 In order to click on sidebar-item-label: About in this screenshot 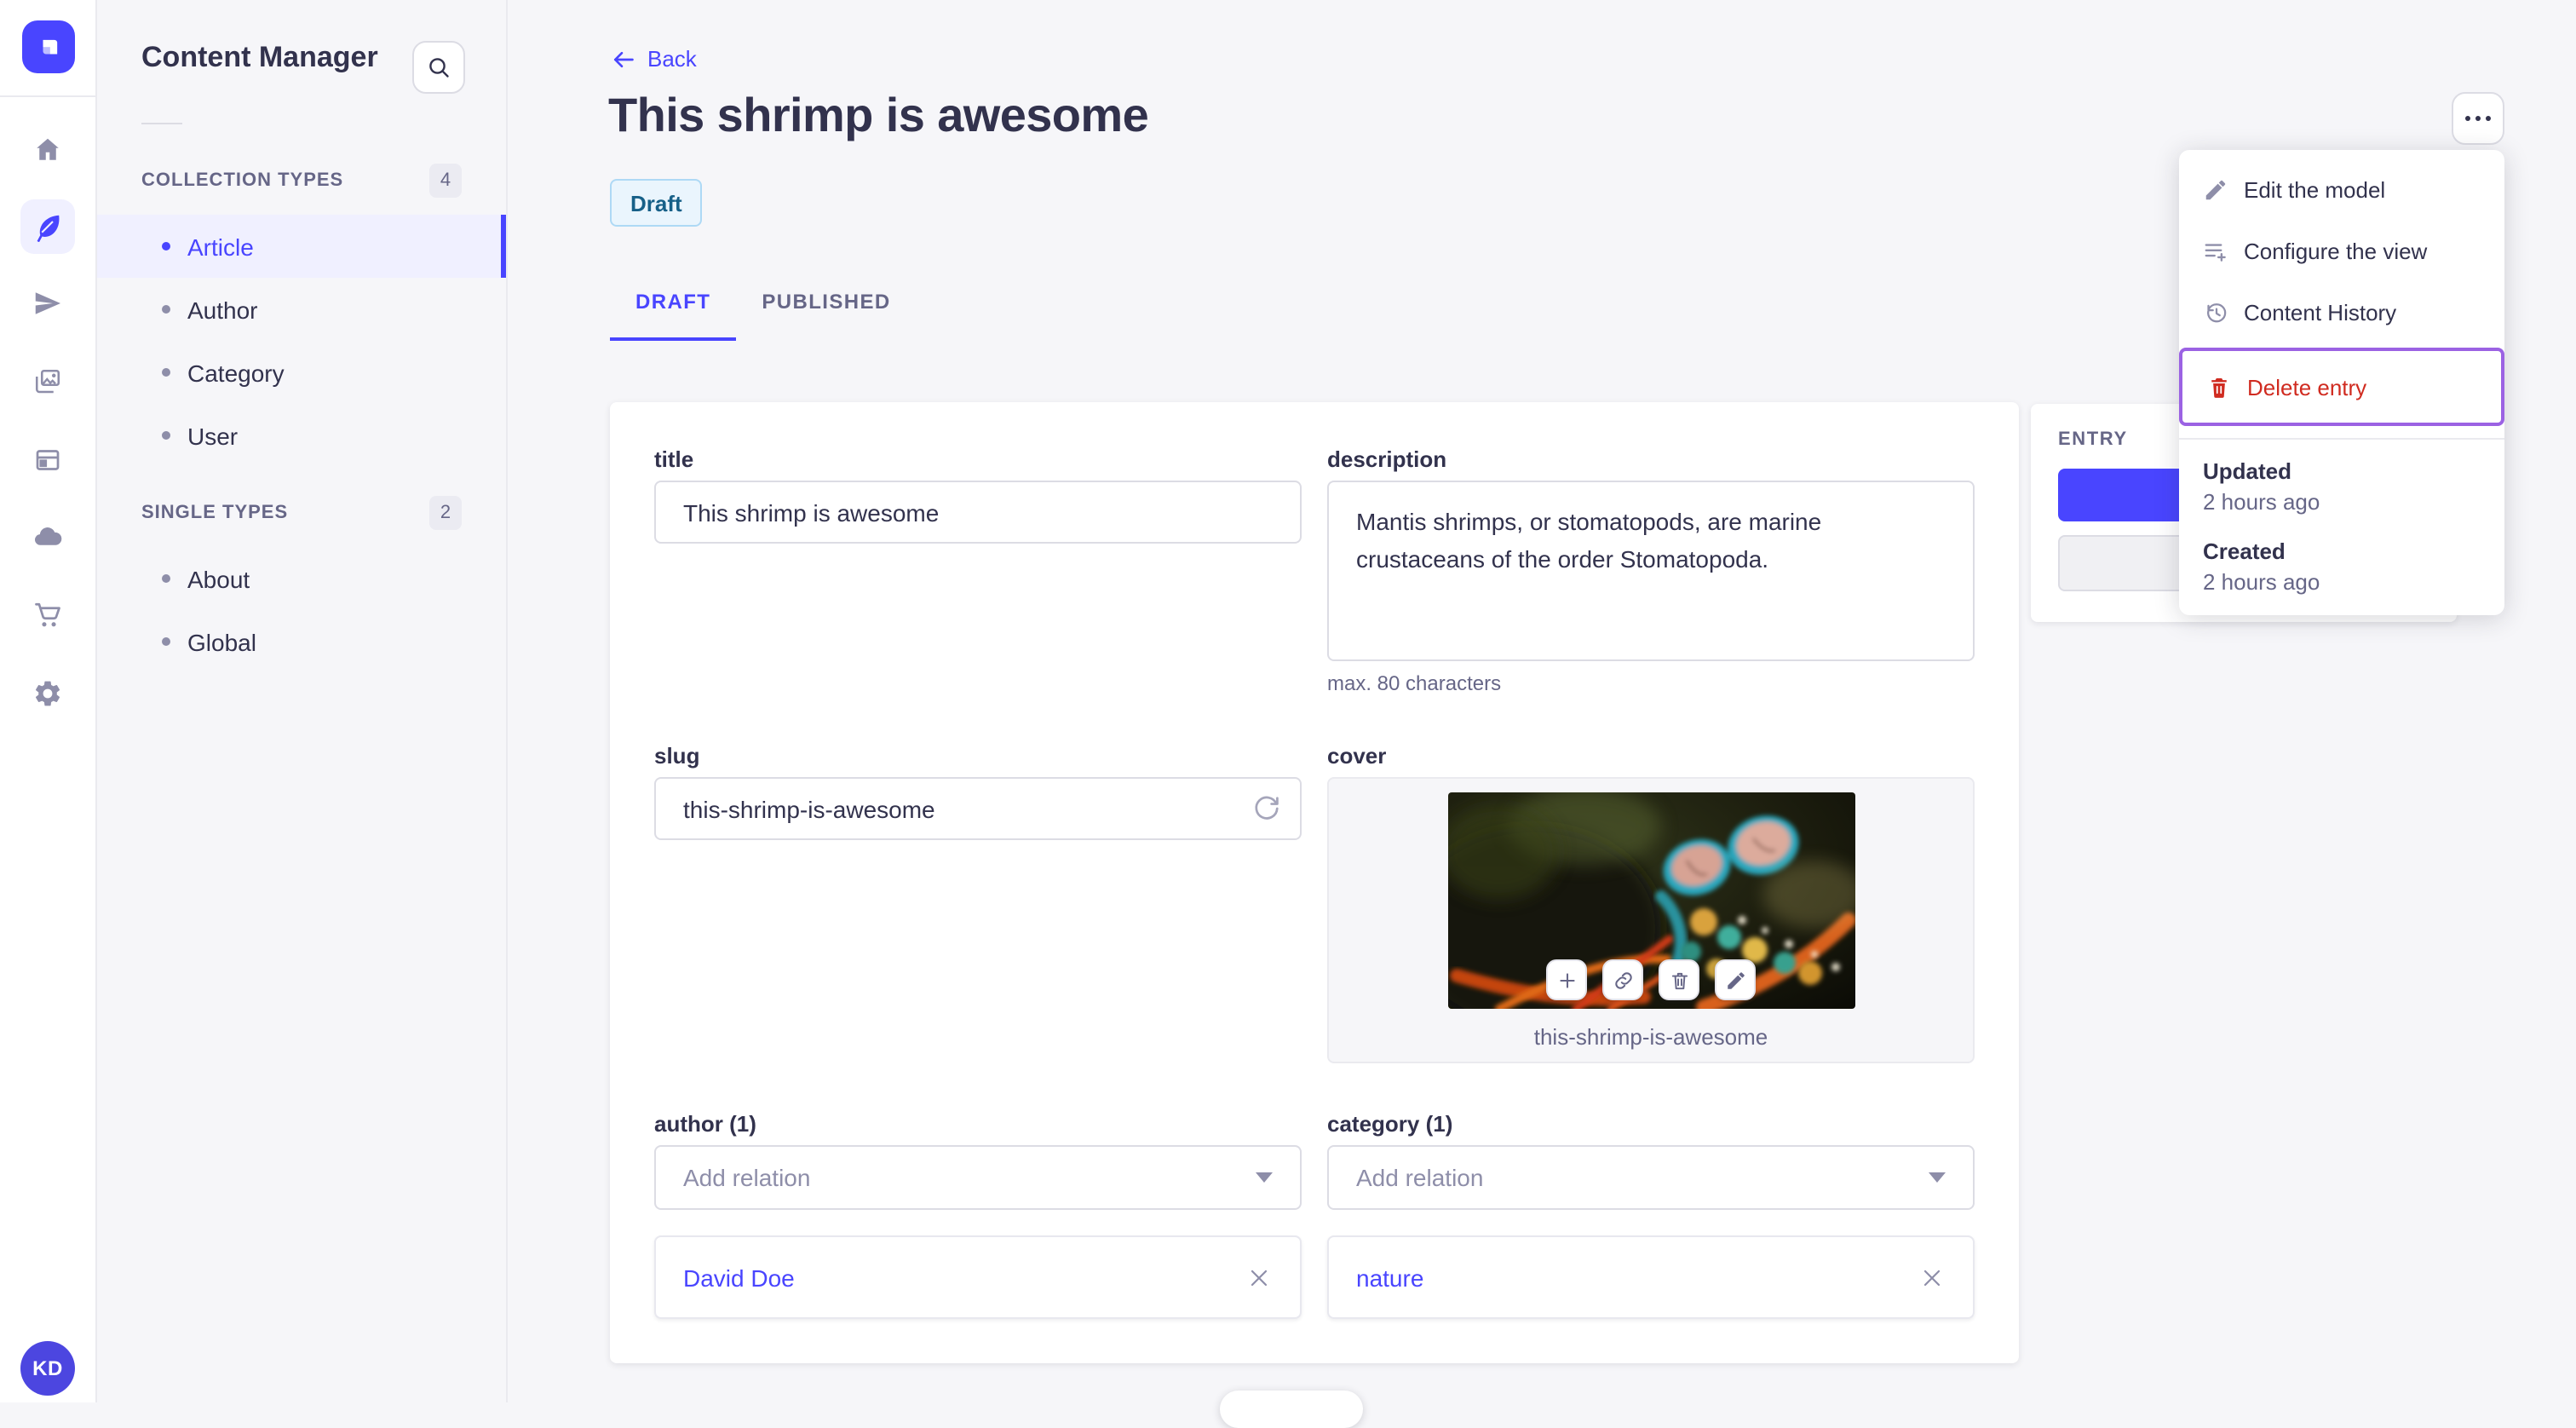, I will do `click(218, 578)`.